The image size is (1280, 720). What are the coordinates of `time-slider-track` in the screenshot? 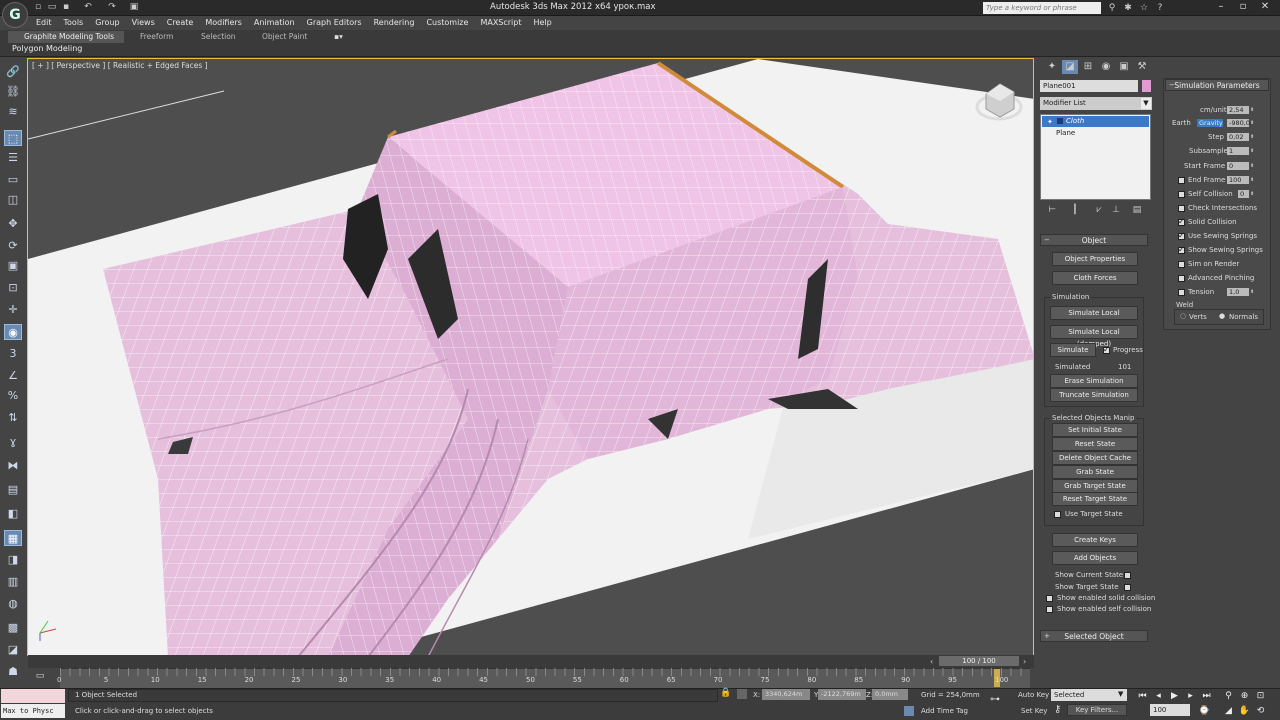 It's located at (531, 661).